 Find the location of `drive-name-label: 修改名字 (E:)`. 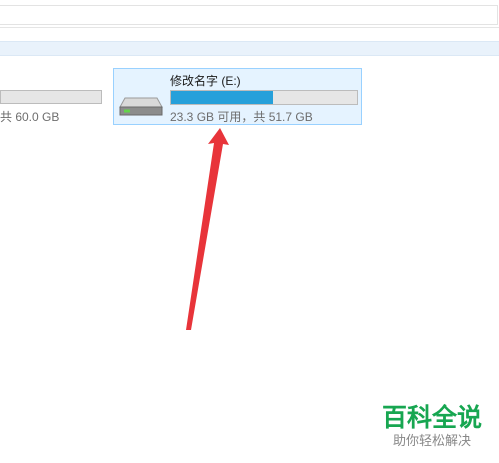

drive-name-label: 修改名字 (E:) is located at coordinates (205, 81).